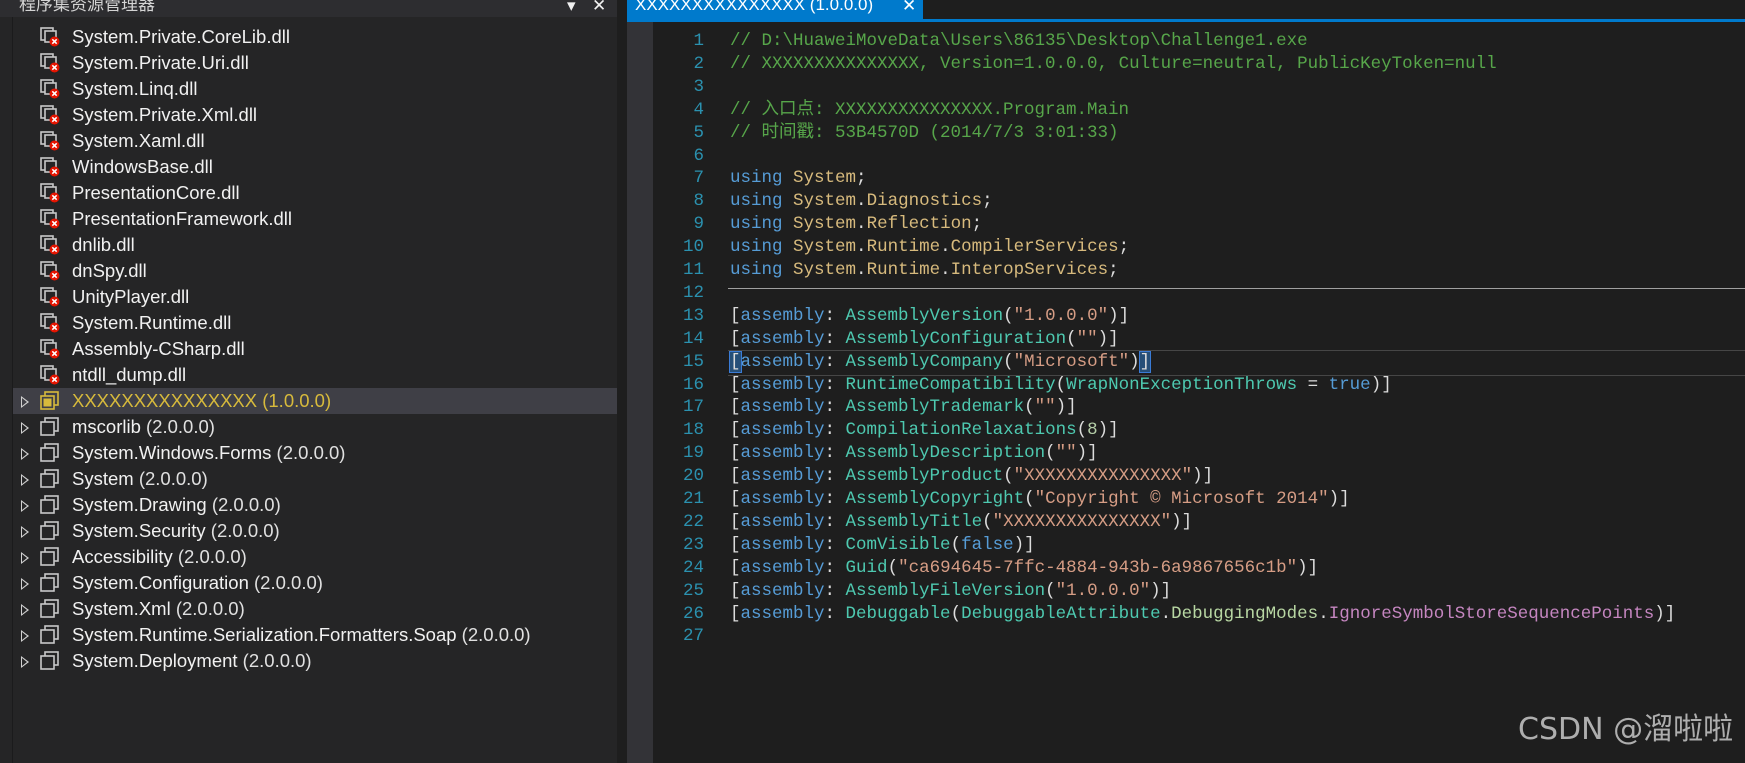  I want to click on explorer-options-chevron-icon: ▾, so click(571, 7).